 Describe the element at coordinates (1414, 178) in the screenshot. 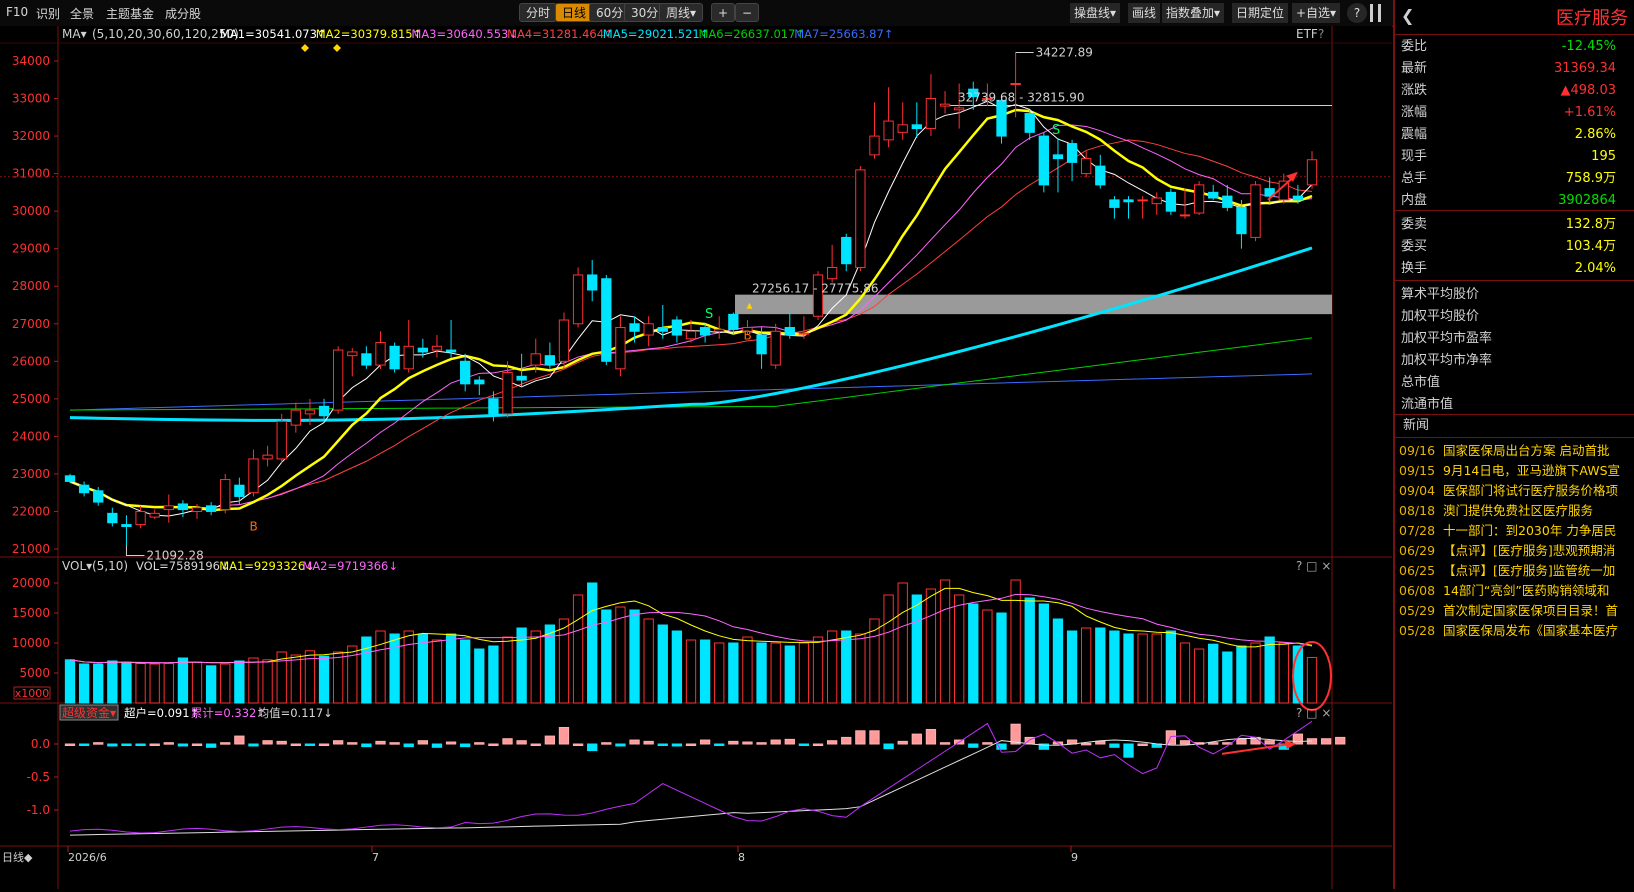

I see `quote-label: 总手` at that location.